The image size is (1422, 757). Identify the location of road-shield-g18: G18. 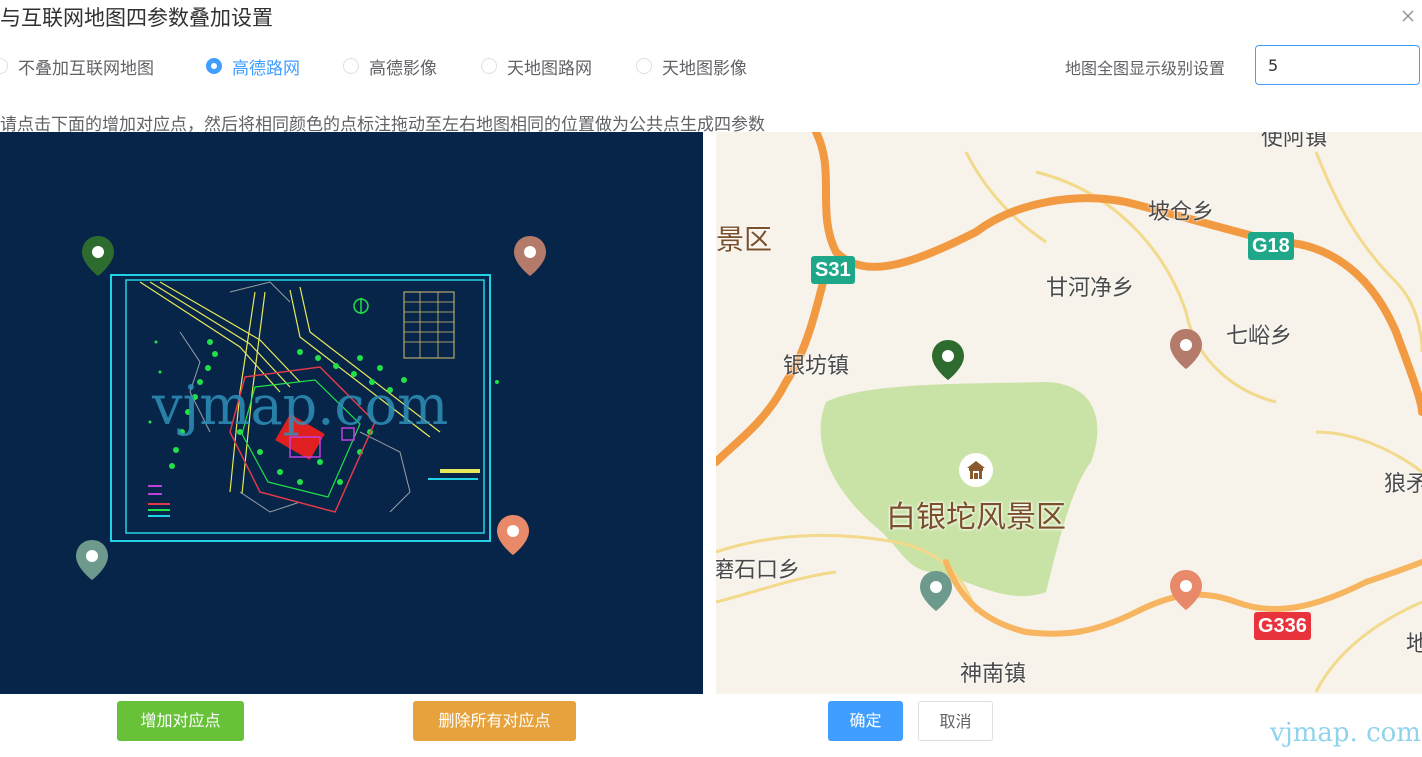
(1271, 246).